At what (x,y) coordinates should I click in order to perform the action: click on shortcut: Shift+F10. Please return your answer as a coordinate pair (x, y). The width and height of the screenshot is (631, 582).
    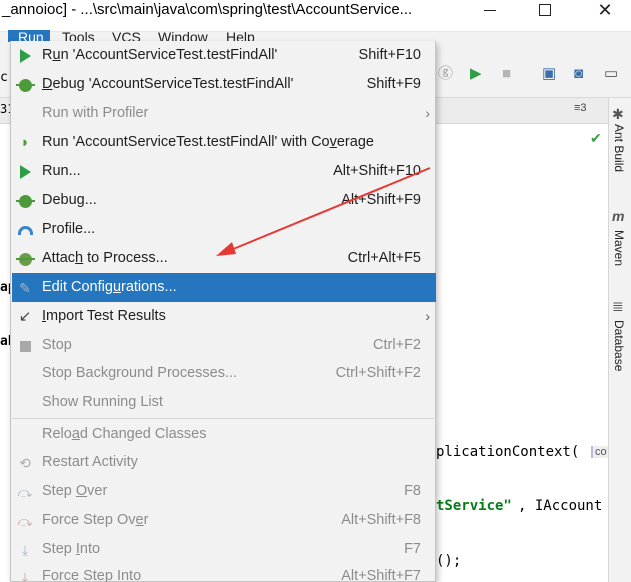
    Looking at the image, I should click on (389, 55).